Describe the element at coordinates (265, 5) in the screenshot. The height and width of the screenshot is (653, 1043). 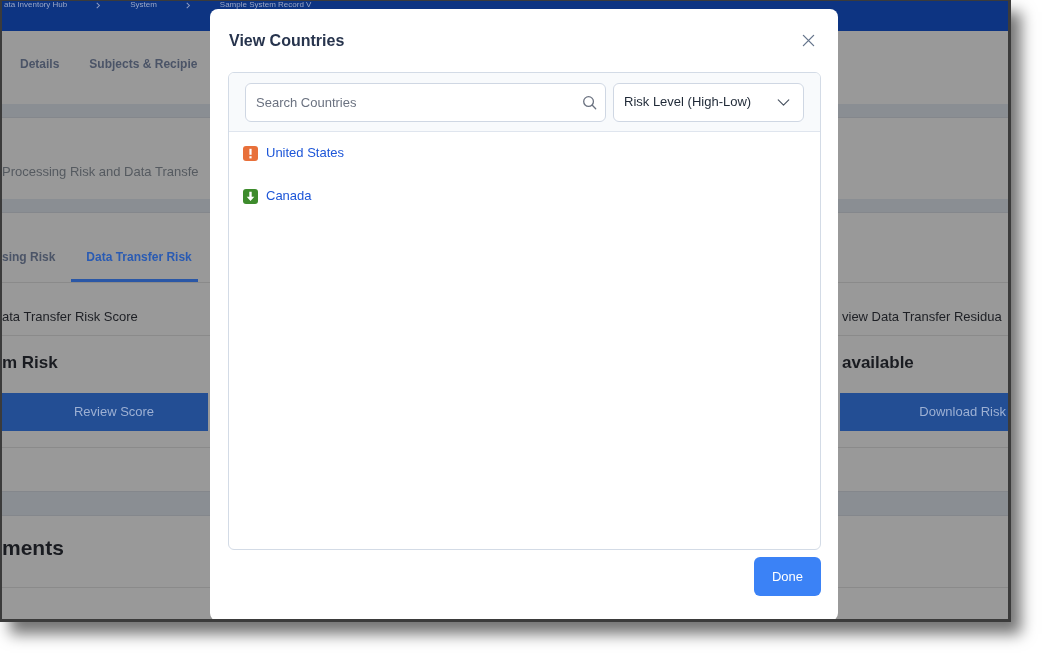
I see `breadcrumb-link: Sample System Record V` at that location.